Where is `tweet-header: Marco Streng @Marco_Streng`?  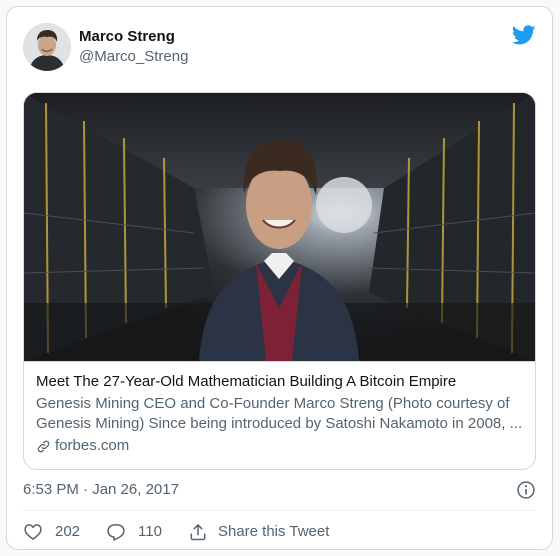 tweet-header: Marco Streng @Marco_Streng is located at coordinates (279, 47).